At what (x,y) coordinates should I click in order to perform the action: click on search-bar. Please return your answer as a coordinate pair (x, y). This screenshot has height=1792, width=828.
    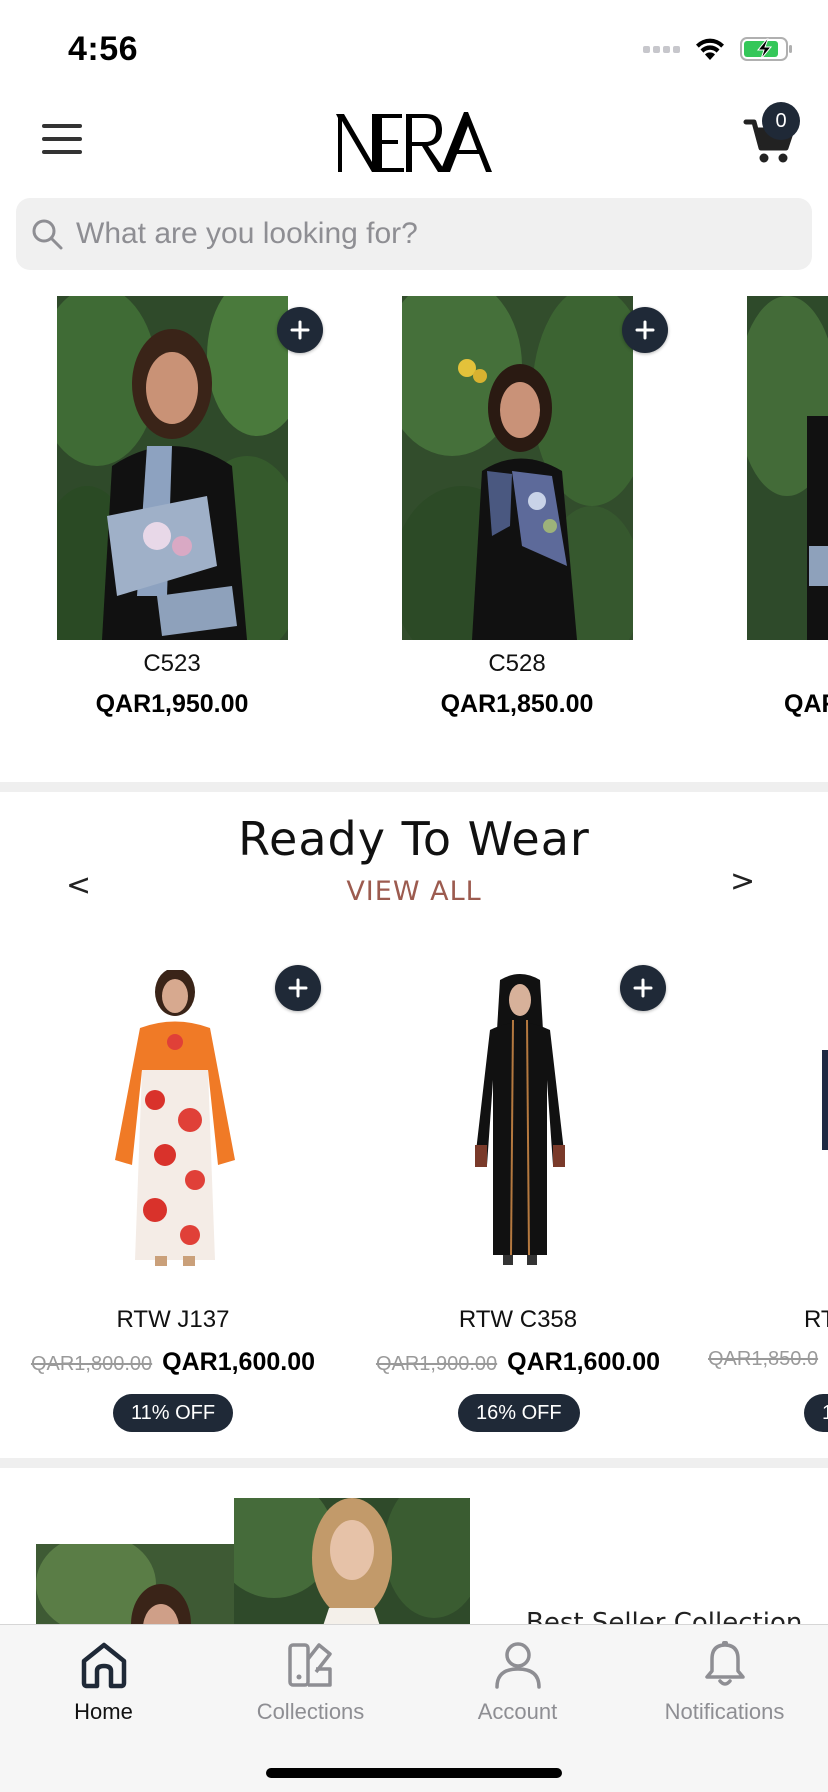
    Looking at the image, I should click on (414, 234).